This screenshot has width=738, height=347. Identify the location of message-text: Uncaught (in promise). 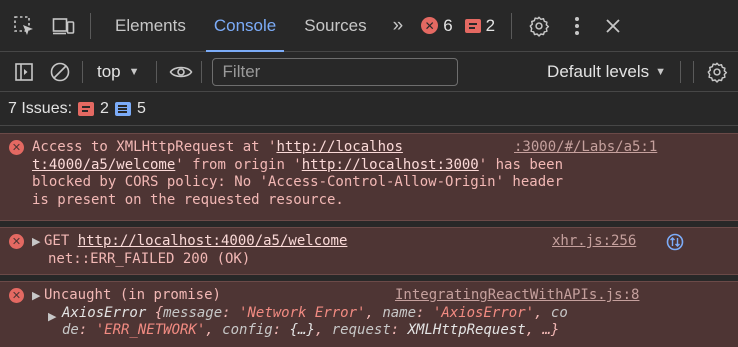
(132, 295).